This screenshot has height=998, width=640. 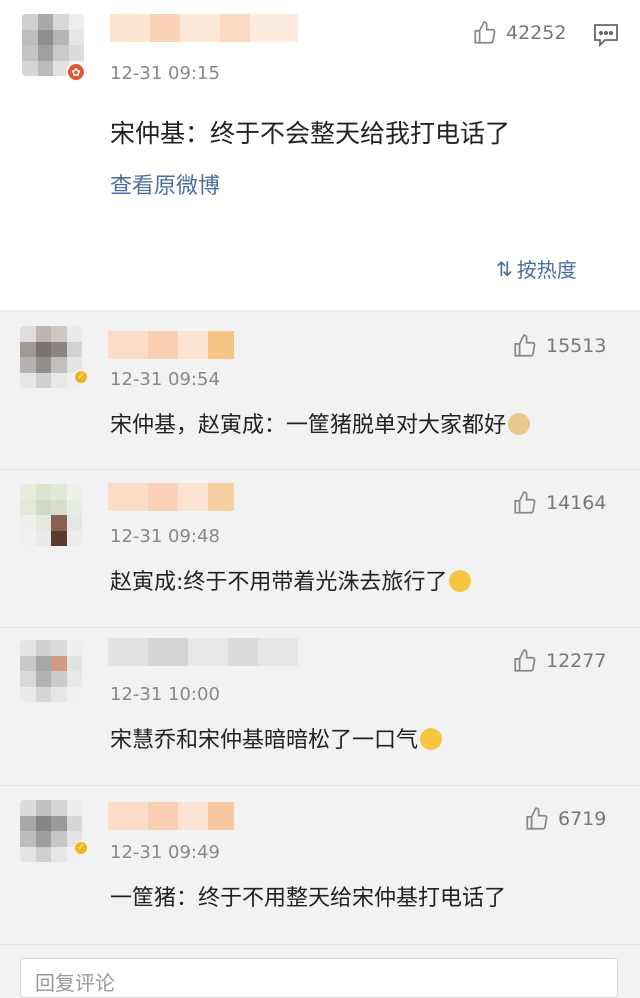 What do you see at coordinates (576, 661) in the screenshot?
I see `like-count: 12277` at bounding box center [576, 661].